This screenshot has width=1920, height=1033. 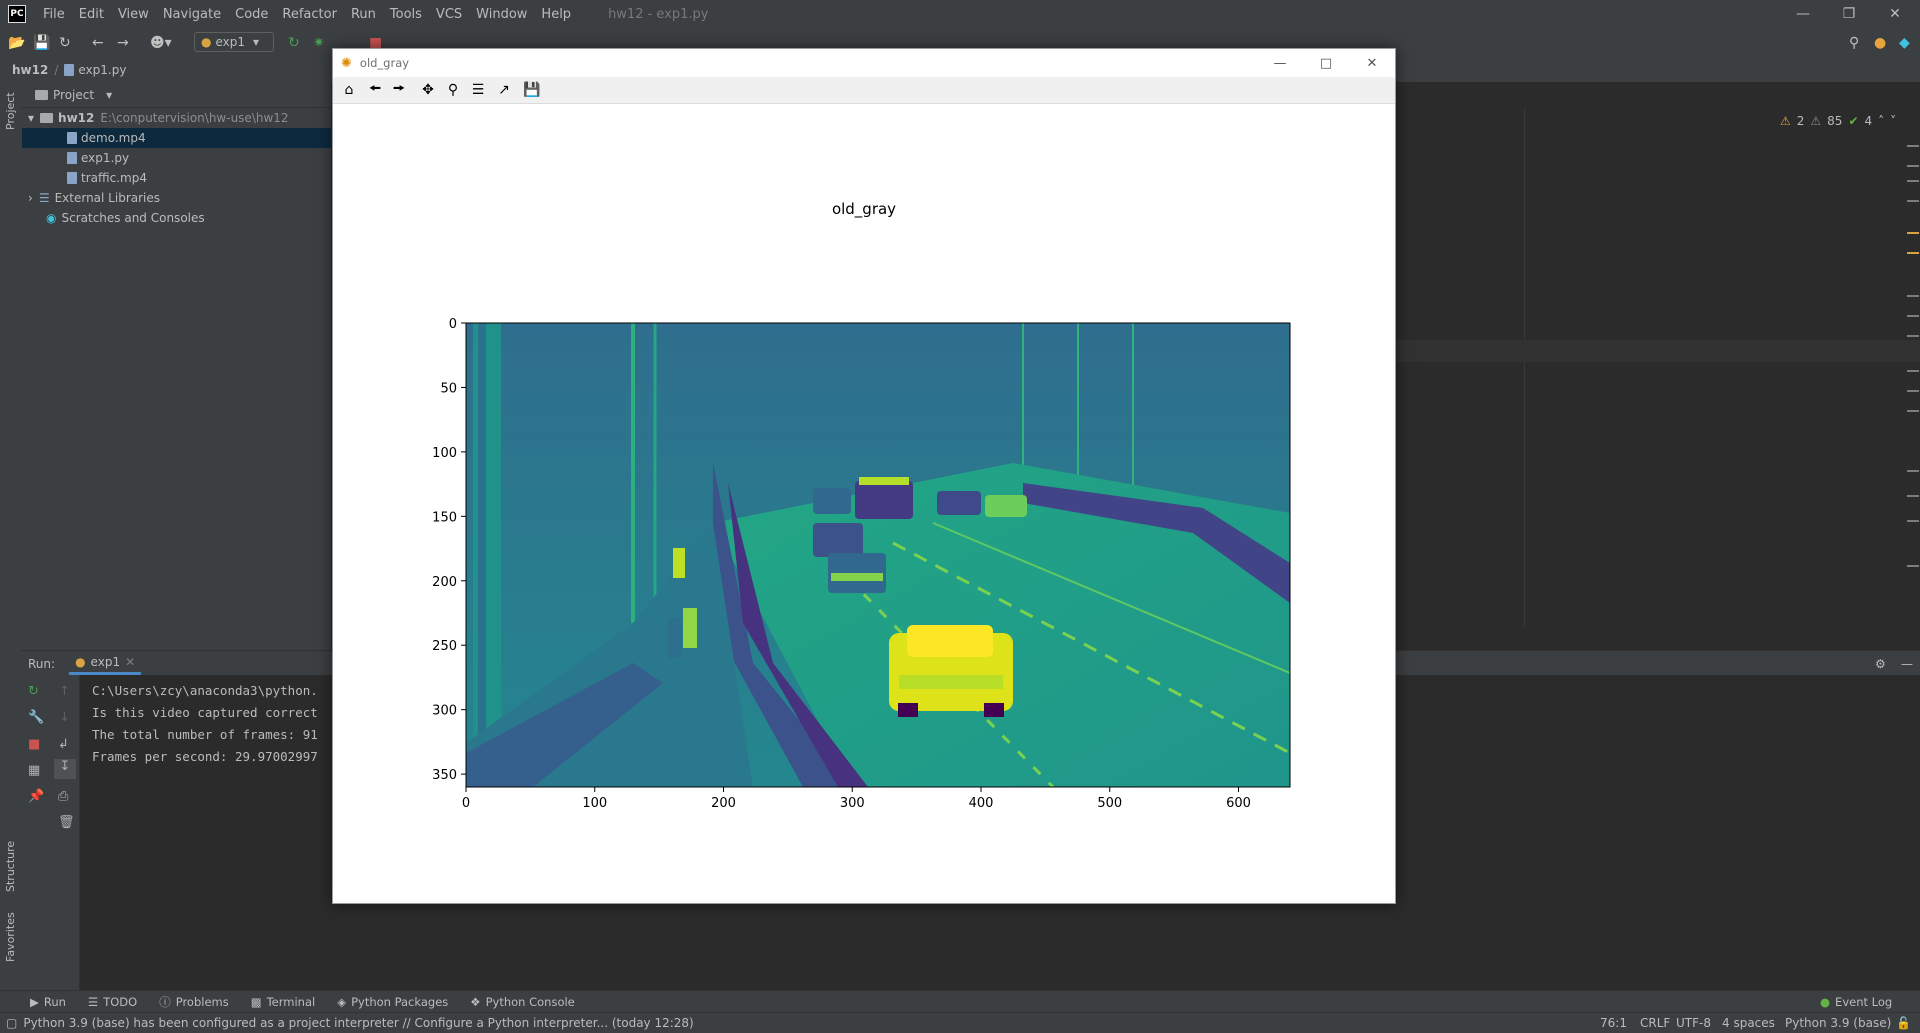 I want to click on menu-help: Help, so click(x=556, y=14).